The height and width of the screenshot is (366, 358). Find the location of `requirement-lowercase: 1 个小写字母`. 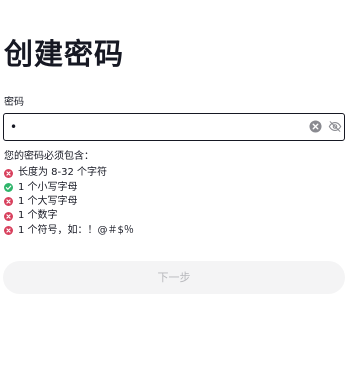

requirement-lowercase: 1 个小写字母 is located at coordinates (69, 187).